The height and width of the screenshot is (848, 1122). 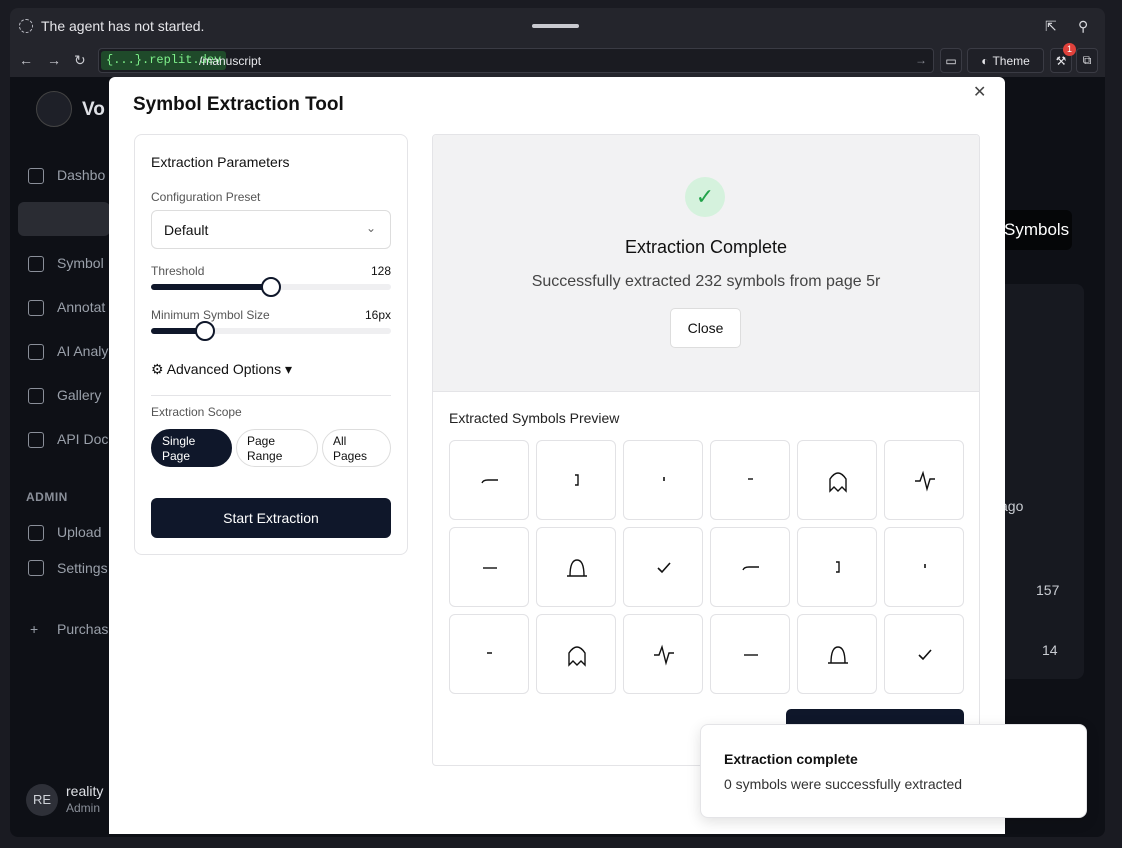 I want to click on sidebar-item-dashboard: Dashbo, so click(x=81, y=175).